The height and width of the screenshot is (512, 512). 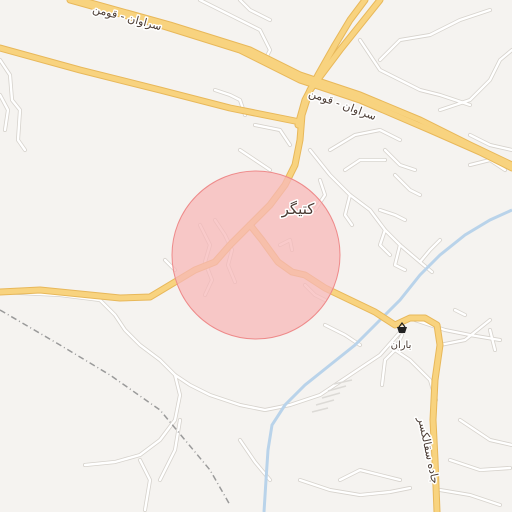 I want to click on poi-label: باران, so click(x=401, y=345).